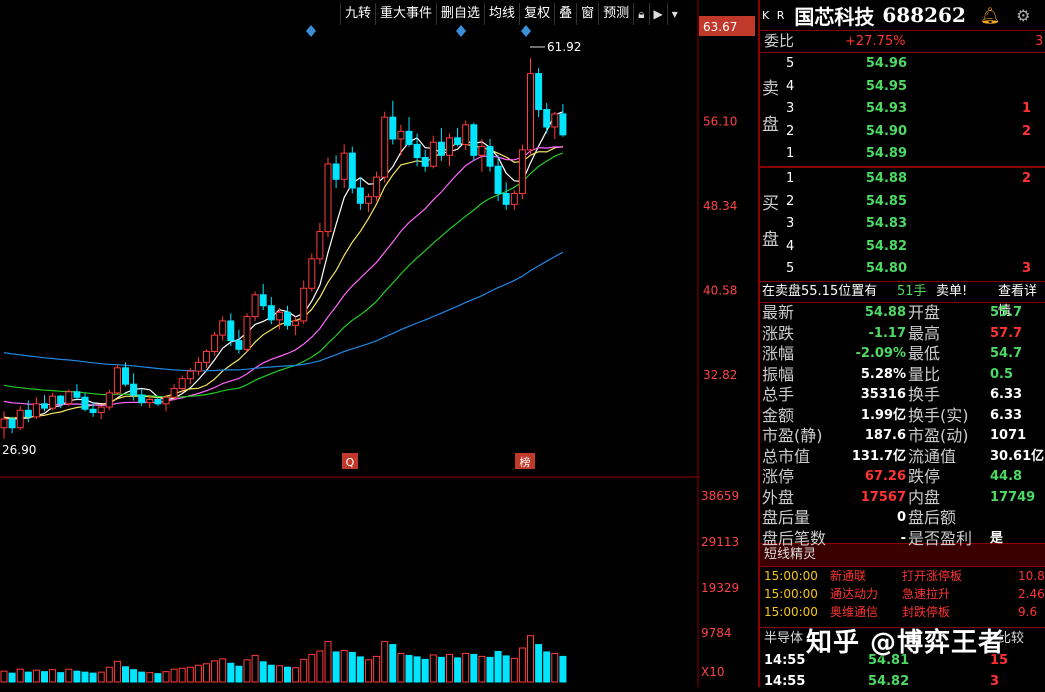  What do you see at coordinates (881, 353) in the screenshot?
I see `stat-value: -2.09%` at bounding box center [881, 353].